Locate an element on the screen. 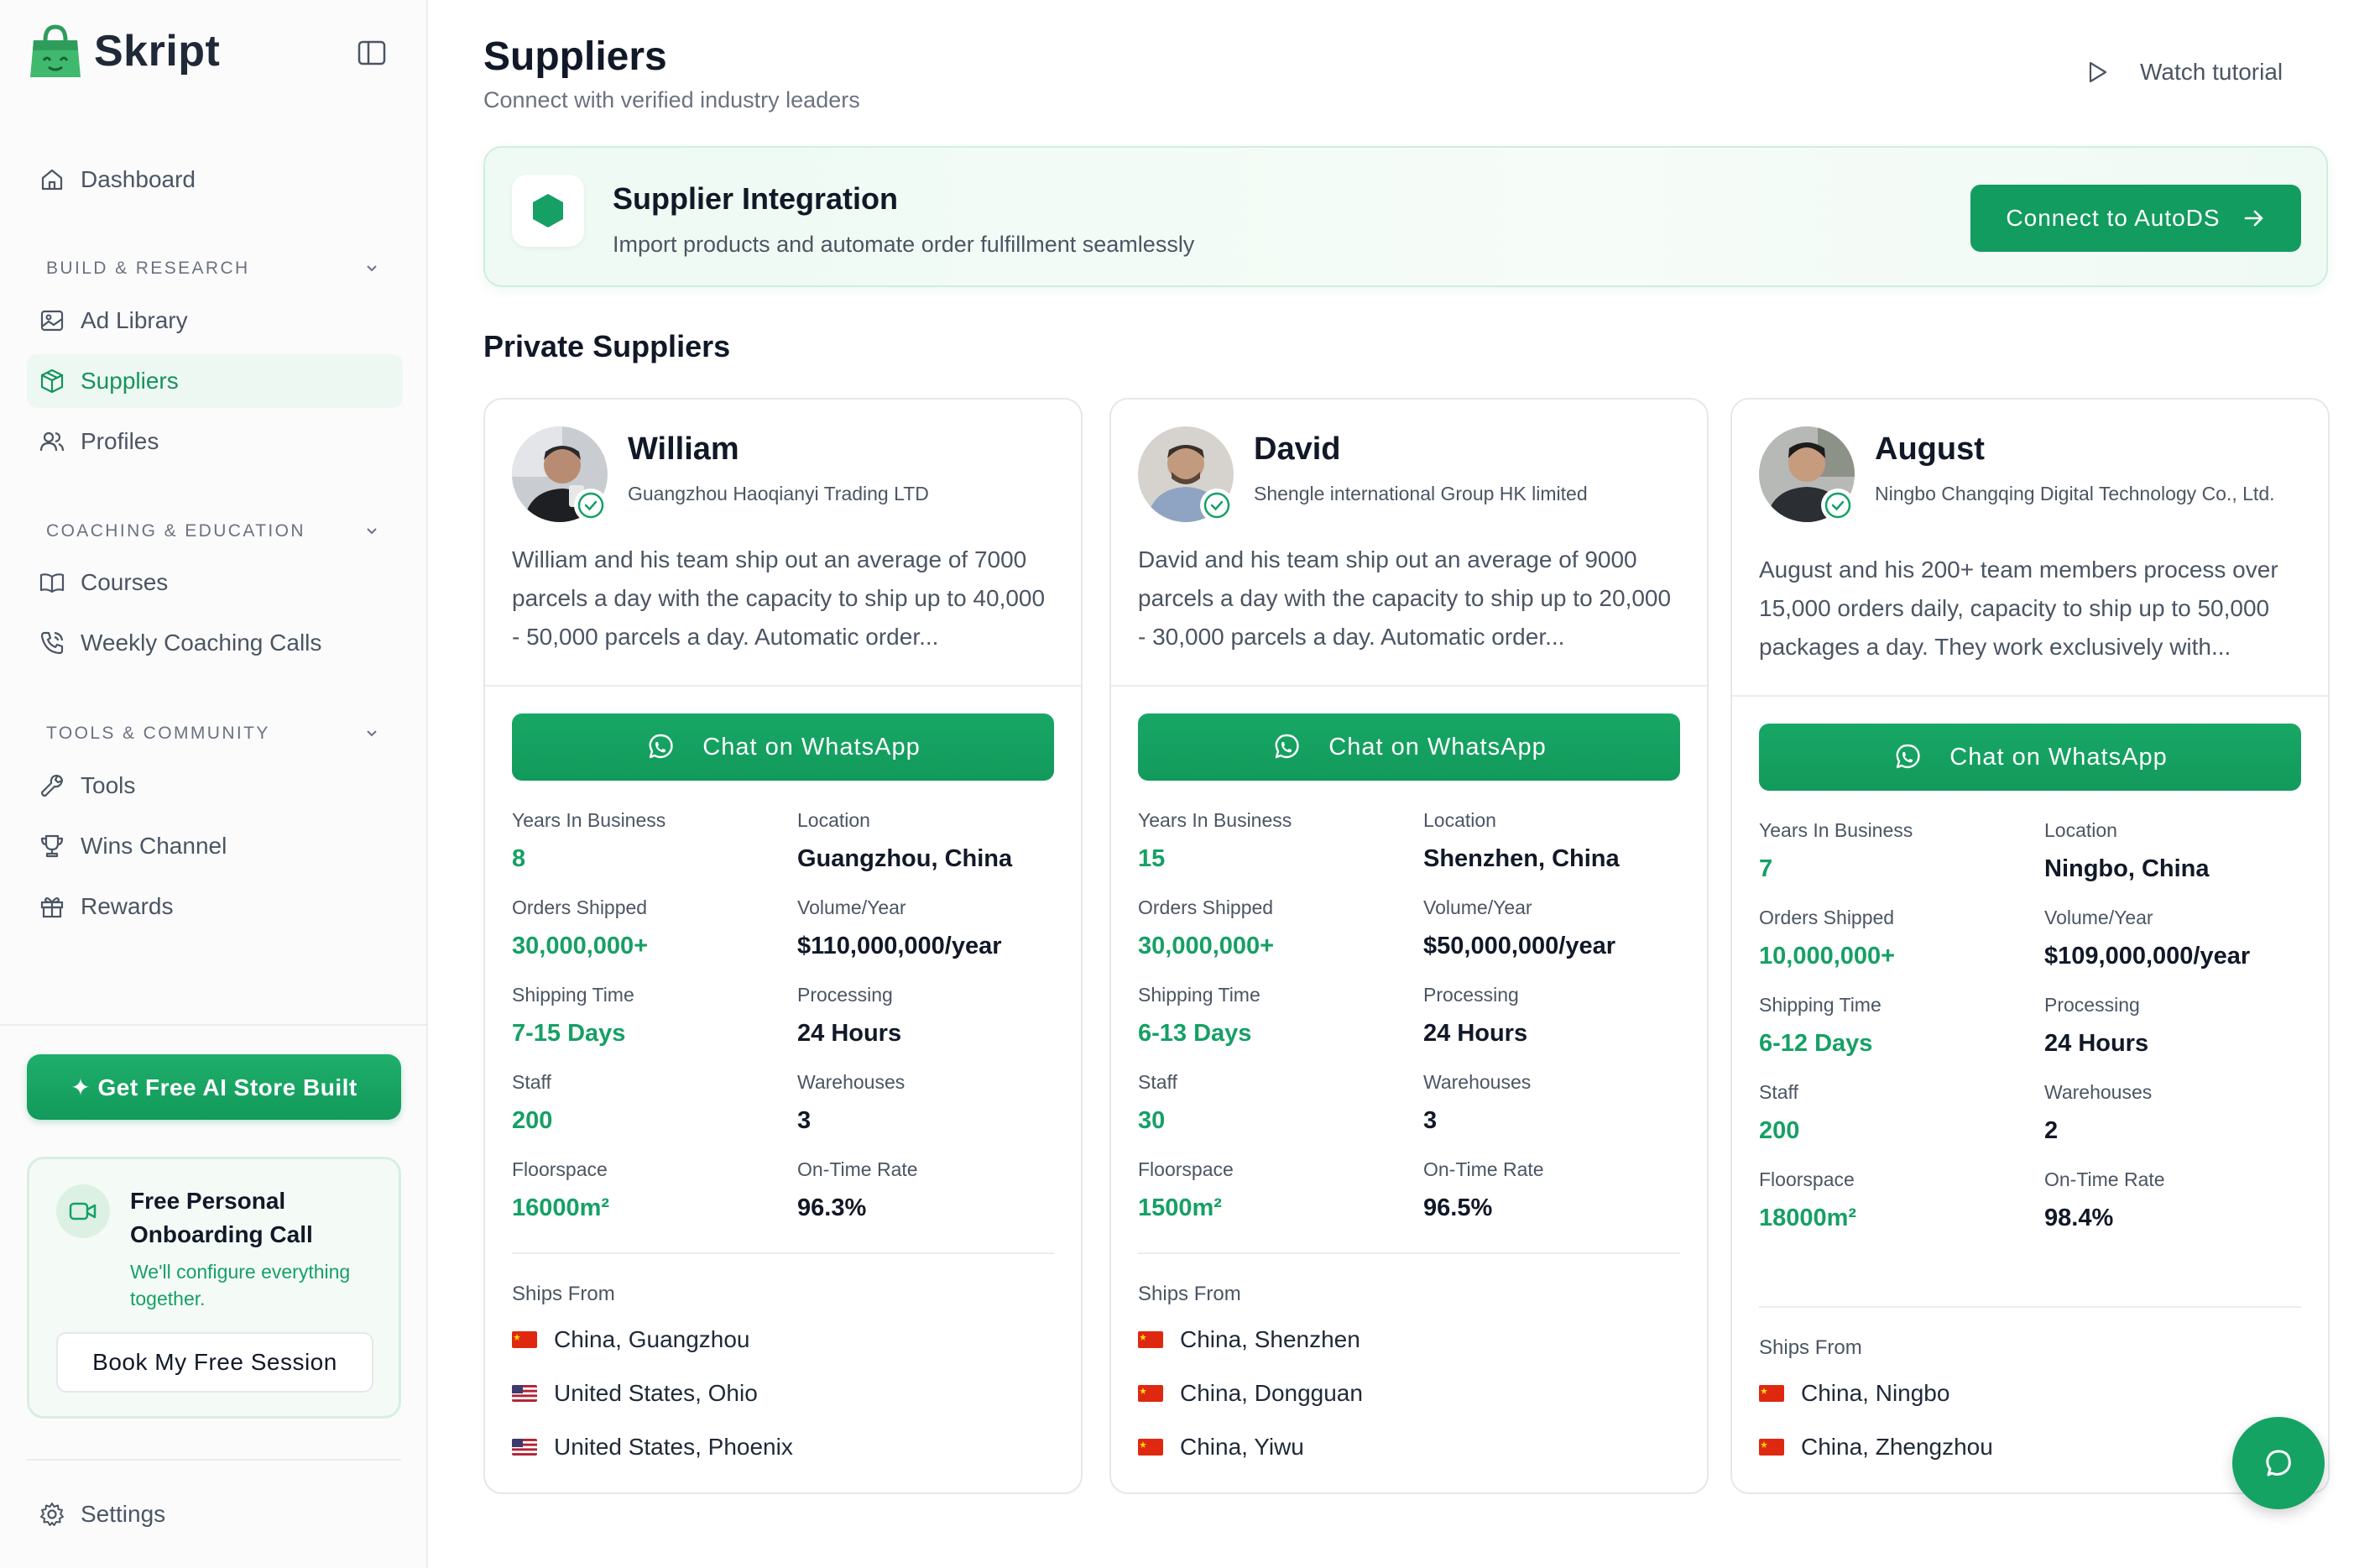 This screenshot has width=2380, height=1568. ships-from-place: China, Dongguan is located at coordinates (1272, 1393).